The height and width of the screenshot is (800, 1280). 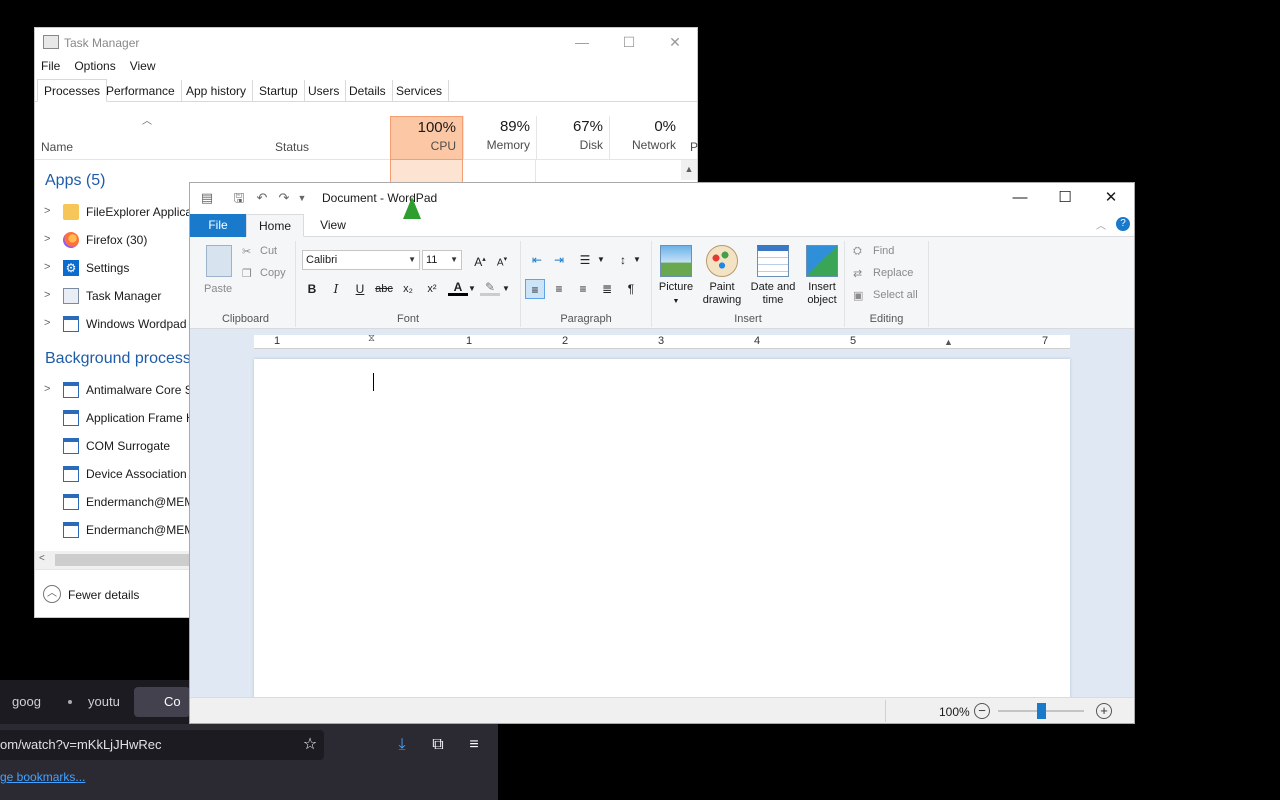 What do you see at coordinates (310, 745) in the screenshot?
I see `bookmark-star-icon: ☆` at bounding box center [310, 745].